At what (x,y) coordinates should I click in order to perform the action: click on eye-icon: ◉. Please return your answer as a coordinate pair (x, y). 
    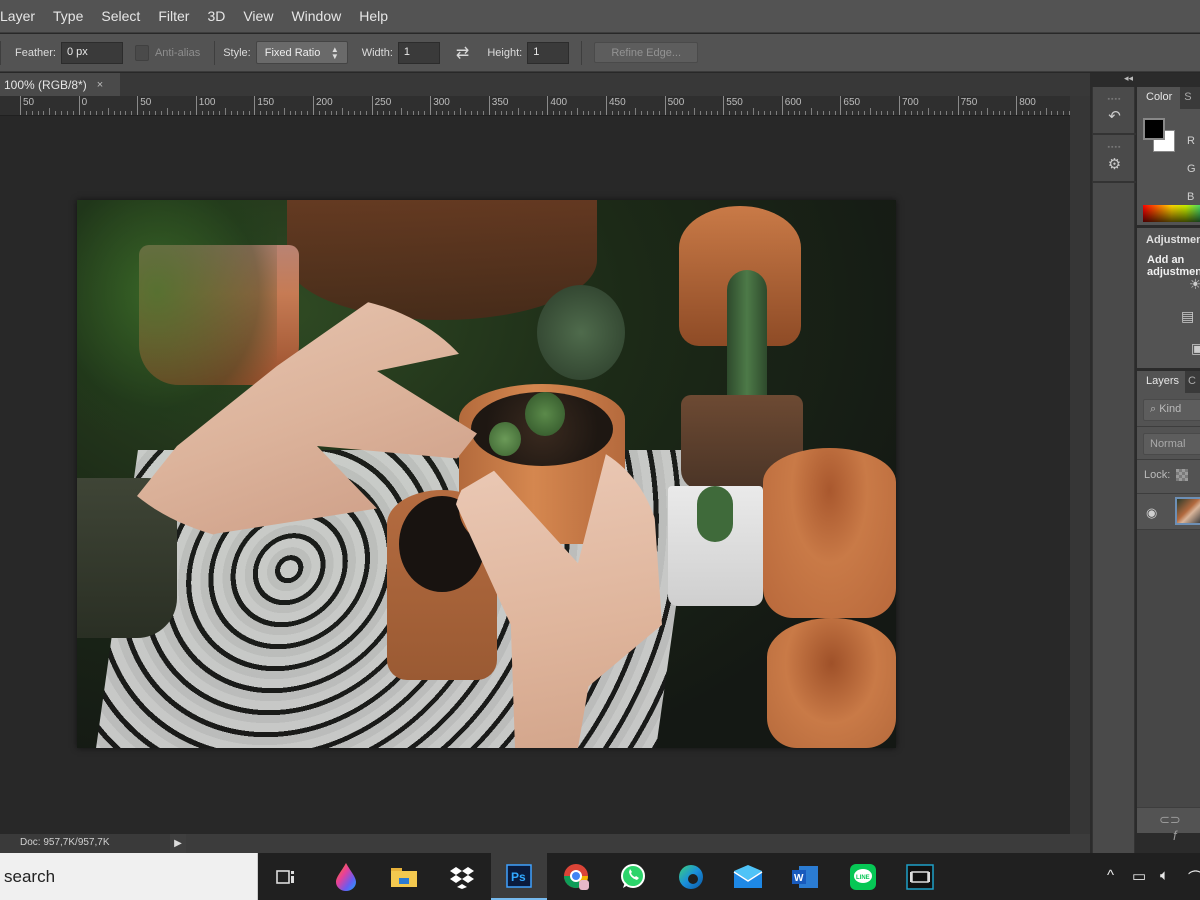
    Looking at the image, I should click on (1151, 513).